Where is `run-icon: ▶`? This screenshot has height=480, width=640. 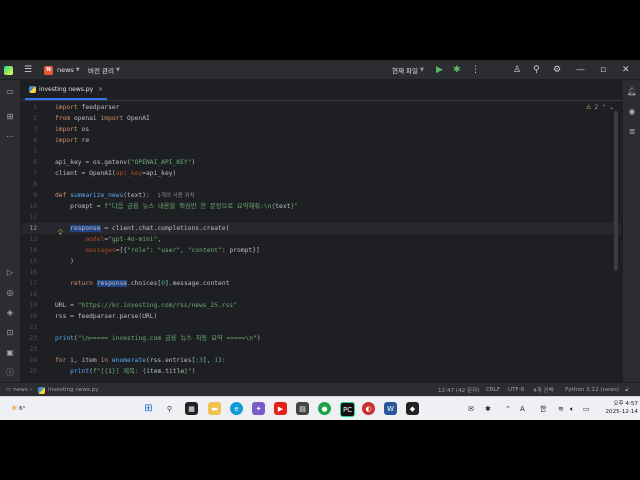 run-icon: ▶ is located at coordinates (439, 70).